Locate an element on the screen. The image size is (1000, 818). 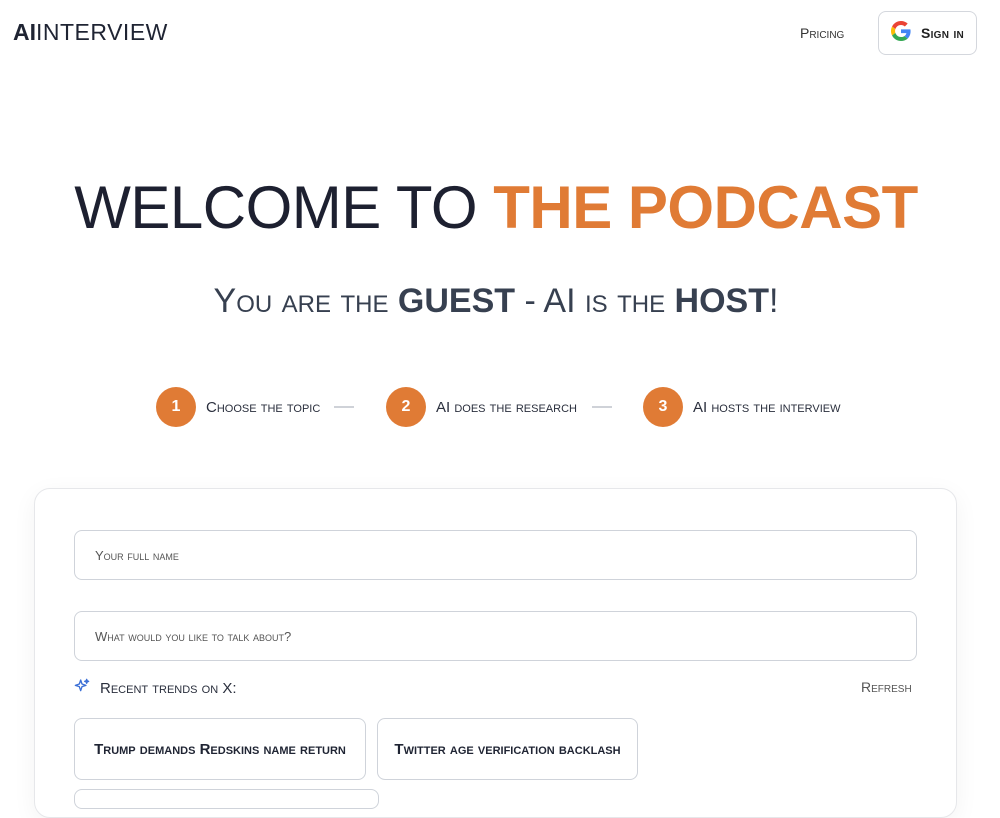
topic-input: What would you like to talk about? is located at coordinates (495, 636).